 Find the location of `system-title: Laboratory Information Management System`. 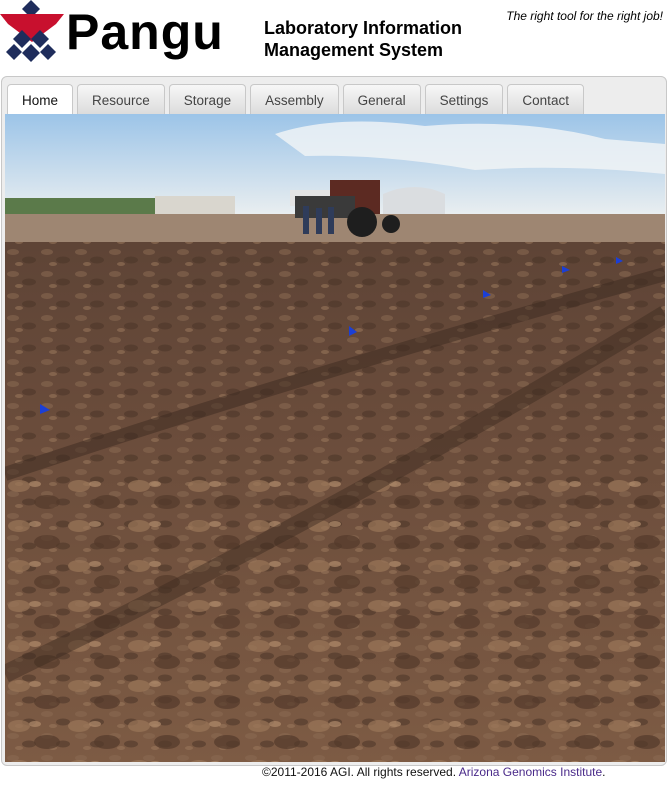

system-title: Laboratory Information Management System is located at coordinates (363, 39).